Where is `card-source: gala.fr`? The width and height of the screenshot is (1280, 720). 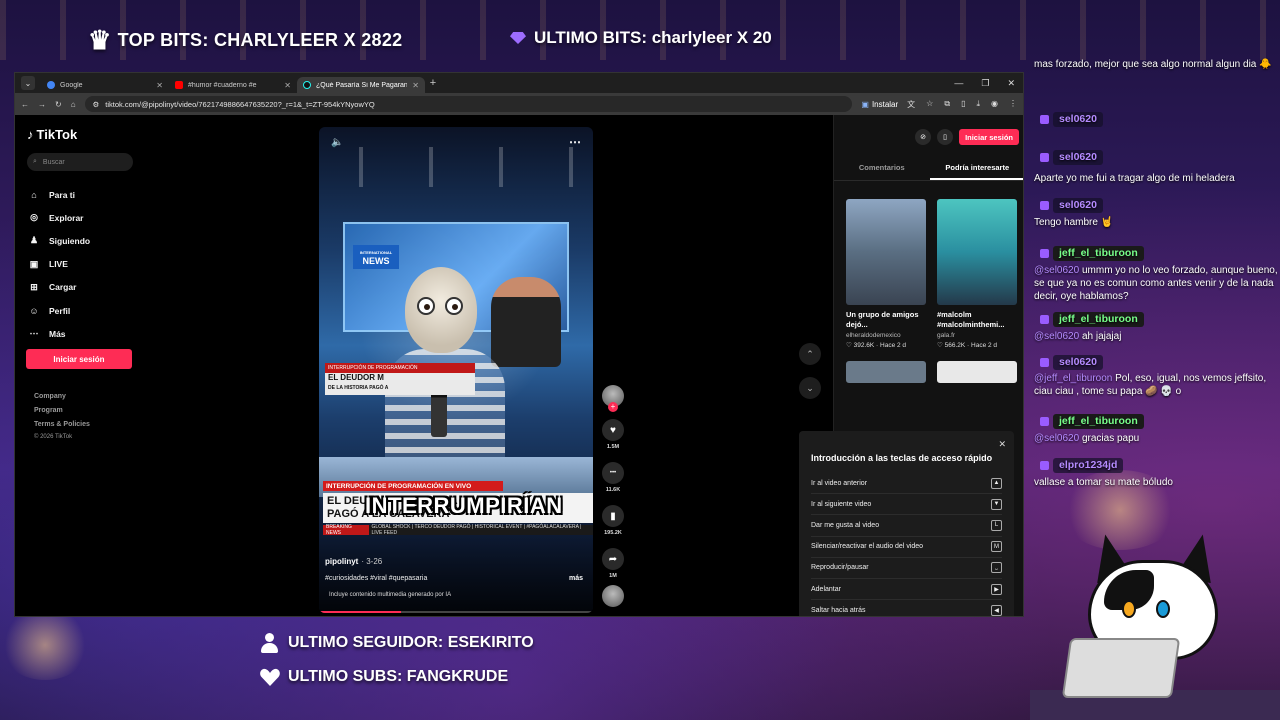
card-source: gala.fr is located at coordinates (977, 335).